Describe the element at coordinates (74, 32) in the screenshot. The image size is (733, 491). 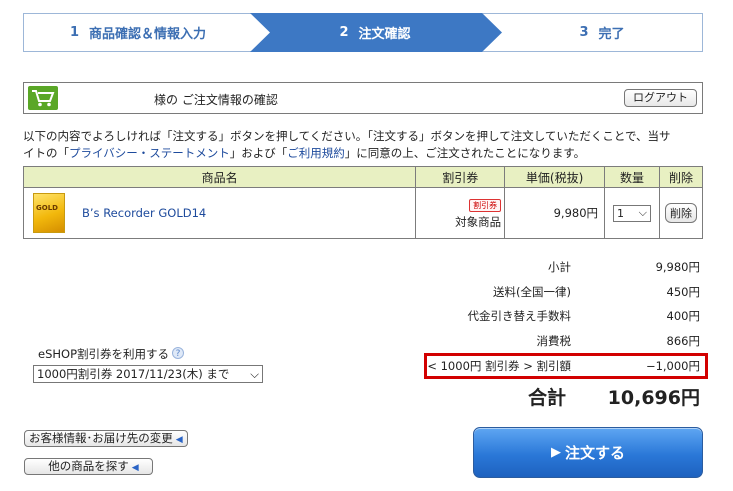
I see `step-1-number: 1` at that location.